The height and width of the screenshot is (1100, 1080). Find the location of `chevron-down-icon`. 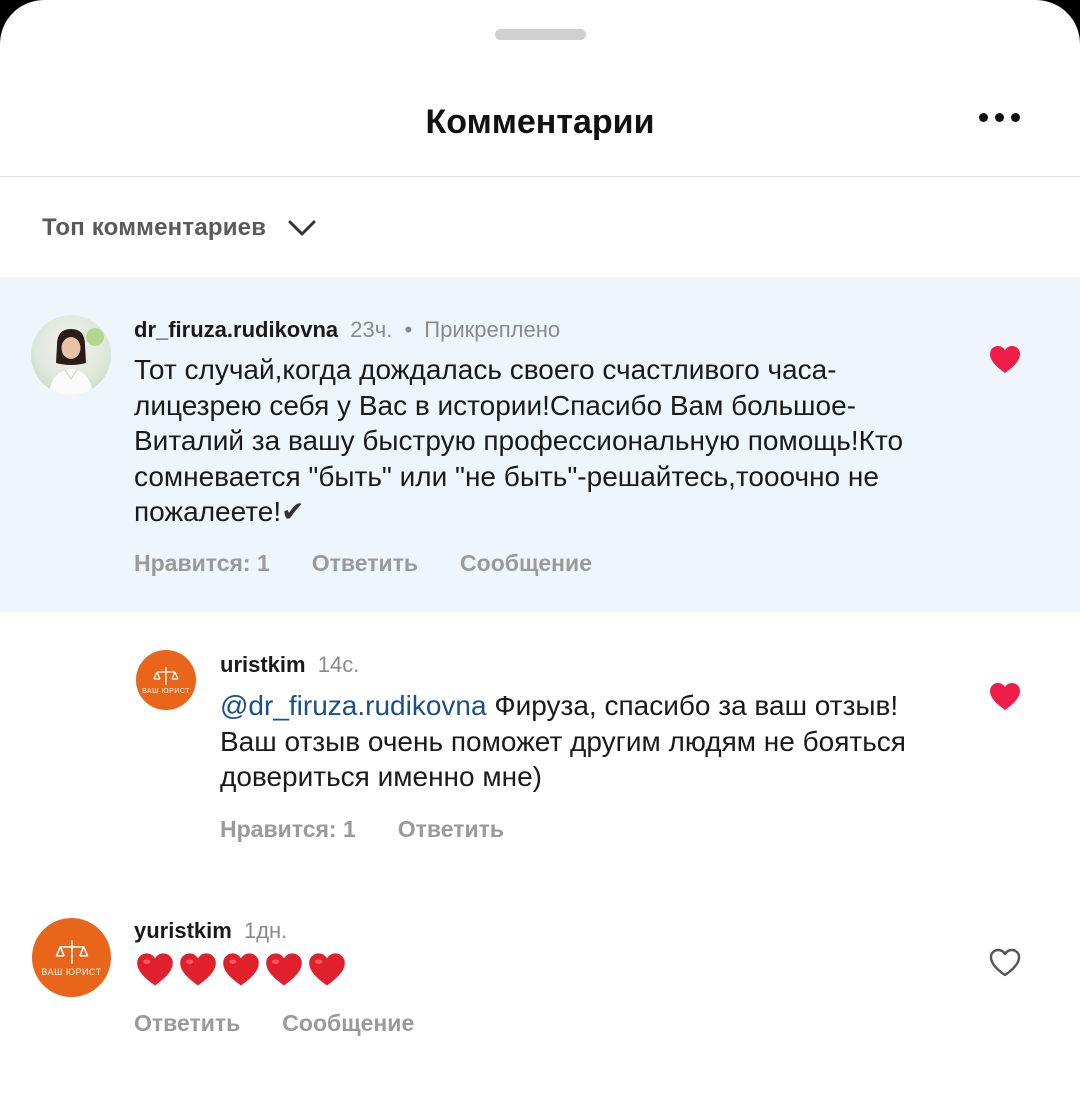

chevron-down-icon is located at coordinates (302, 228).